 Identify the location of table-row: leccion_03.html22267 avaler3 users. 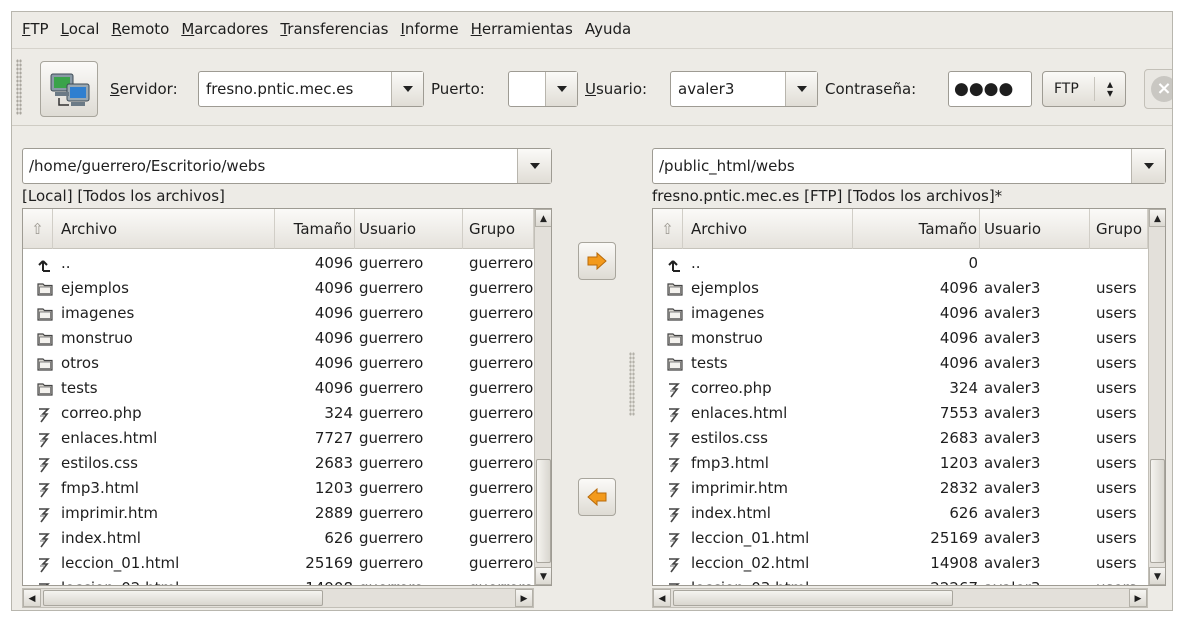
(900, 581).